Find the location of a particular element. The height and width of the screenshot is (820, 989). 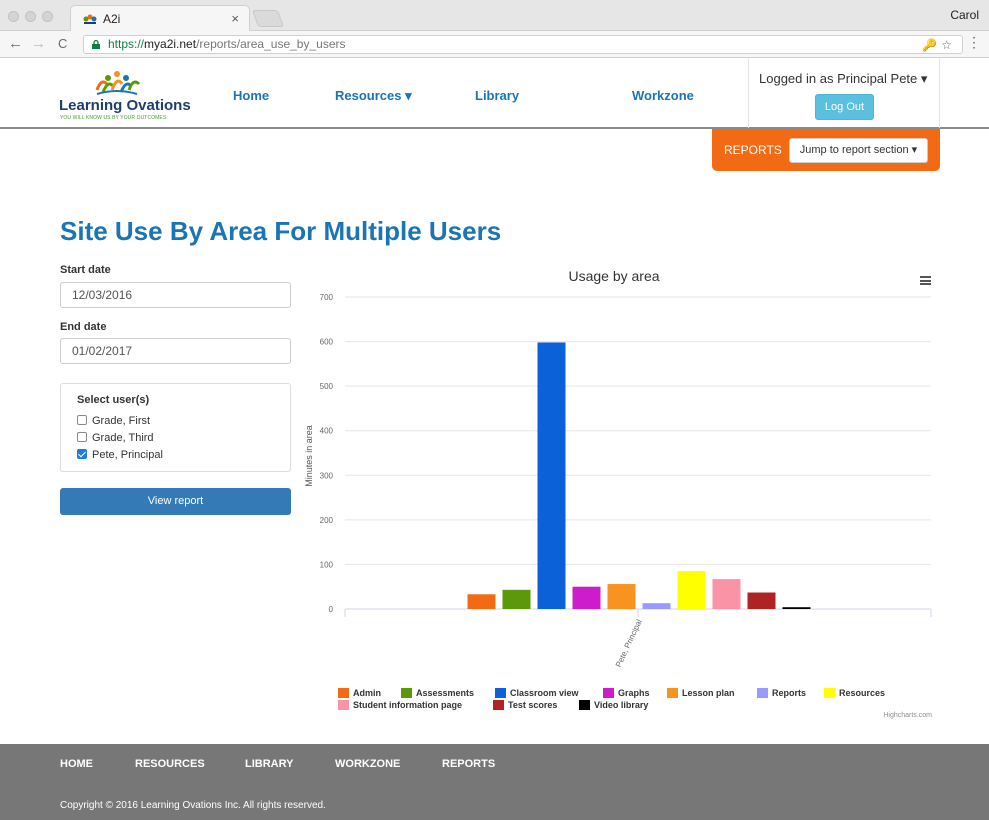

url-scheme: https:// is located at coordinates (126, 44).